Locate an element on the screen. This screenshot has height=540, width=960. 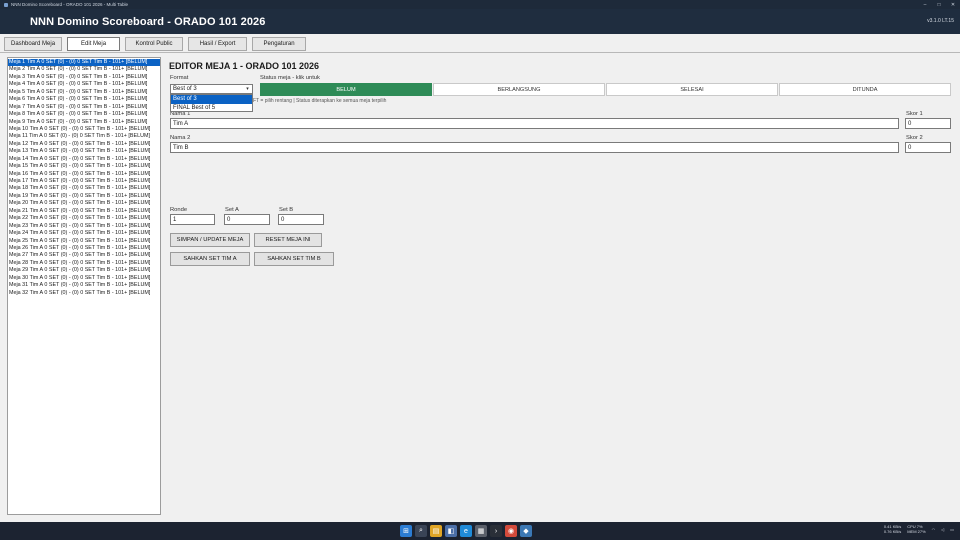
explorer-icon: ▤ is located at coordinates (436, 531).